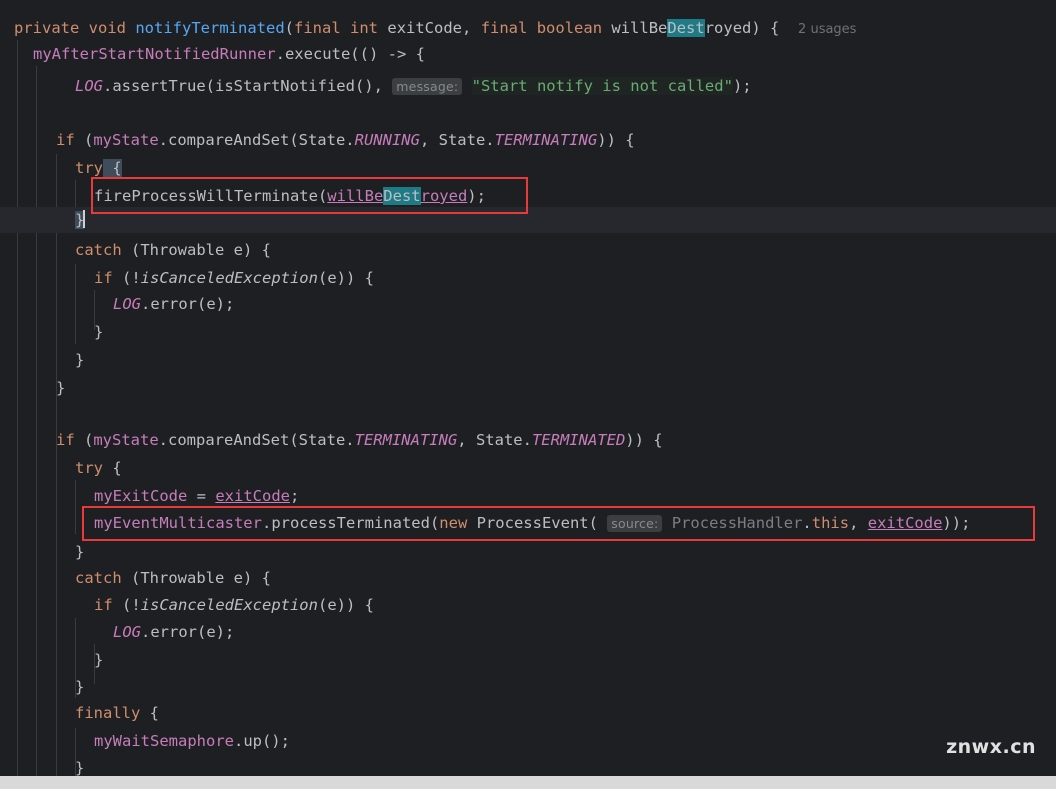 This screenshot has width=1056, height=789. Describe the element at coordinates (108, 713) in the screenshot. I see `keyword-finally: finally` at that location.